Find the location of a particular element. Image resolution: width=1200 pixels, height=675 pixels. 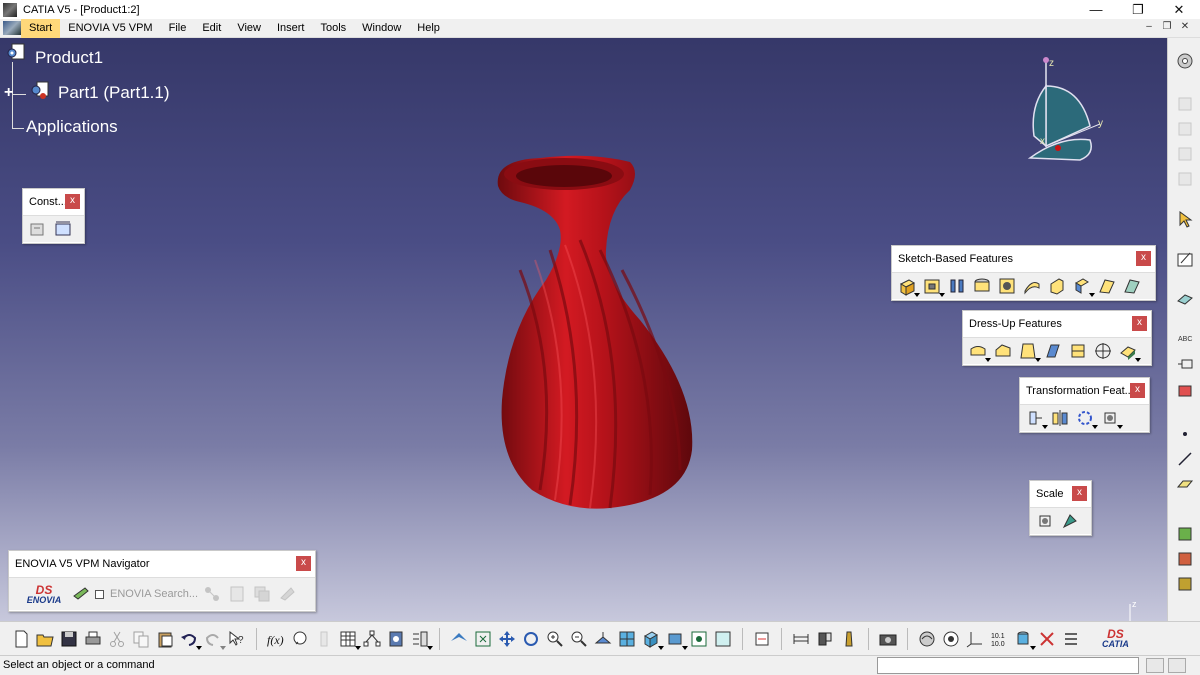

translation-icon is located at coordinates (1036, 418).